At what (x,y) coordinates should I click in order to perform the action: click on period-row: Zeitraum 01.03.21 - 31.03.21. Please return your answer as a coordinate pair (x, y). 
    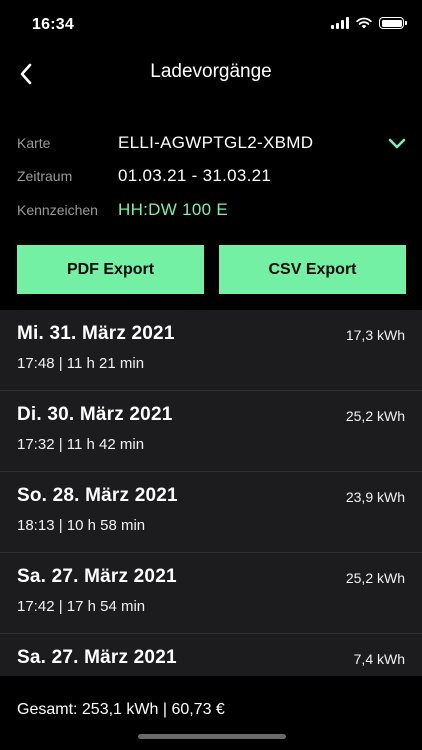
    Looking at the image, I should click on (211, 176).